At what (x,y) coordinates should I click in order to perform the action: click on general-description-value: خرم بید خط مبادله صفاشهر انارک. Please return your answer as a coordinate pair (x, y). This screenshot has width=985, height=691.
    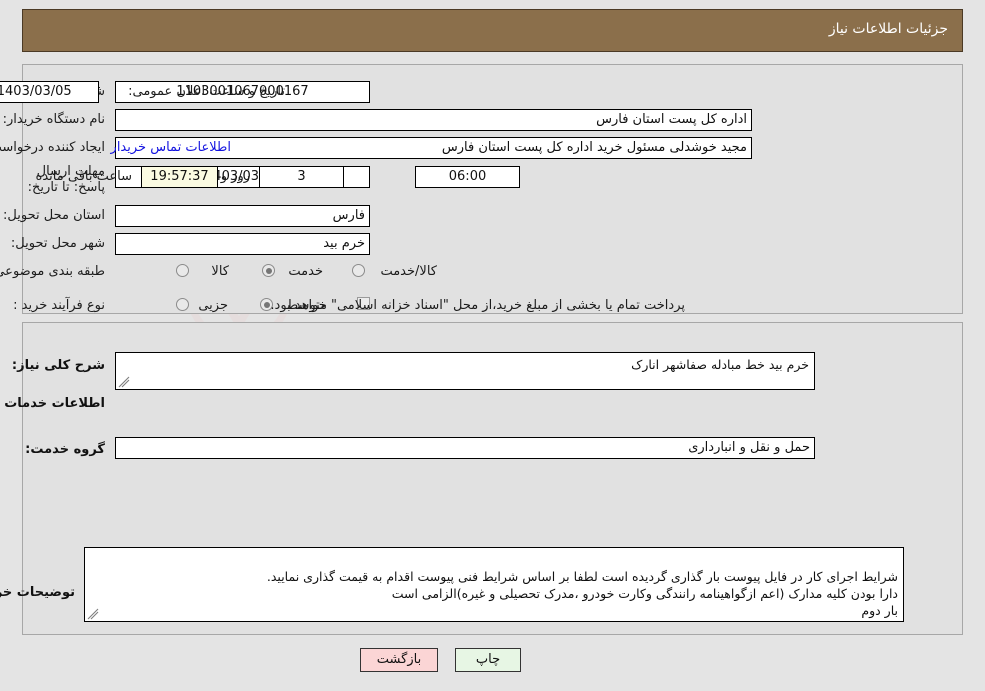
    Looking at the image, I should click on (720, 364).